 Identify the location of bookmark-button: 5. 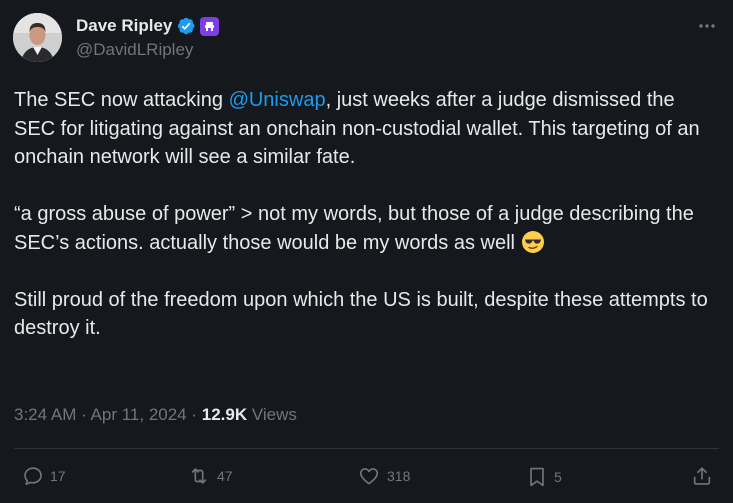
(544, 477).